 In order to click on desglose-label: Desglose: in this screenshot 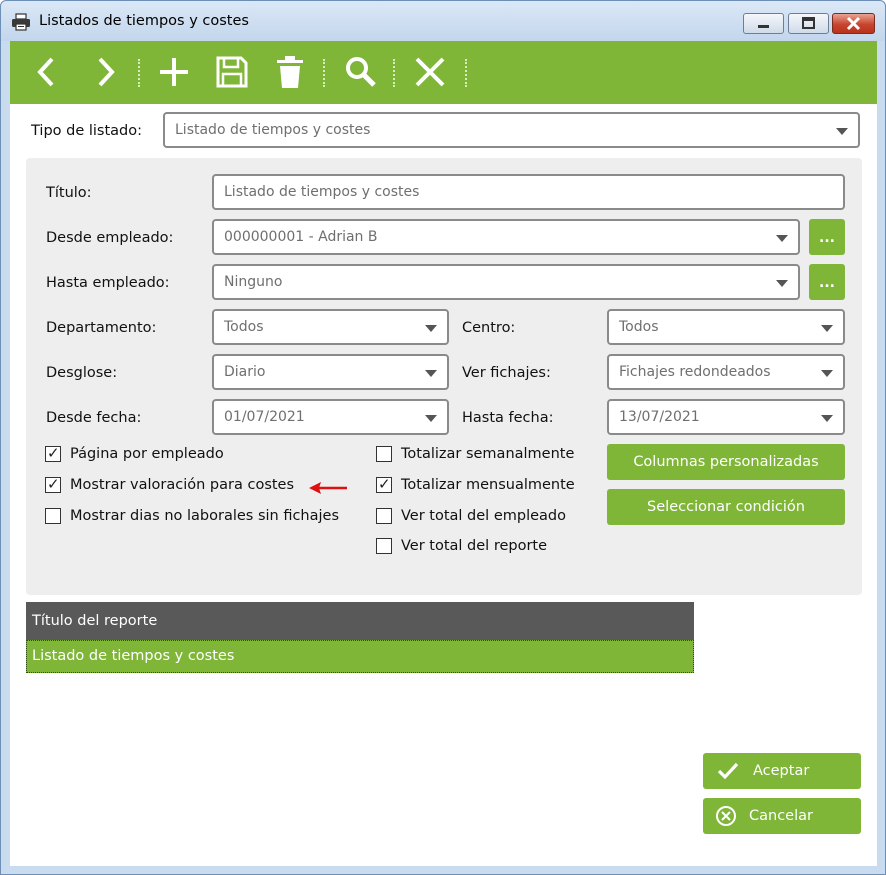, I will do `click(82, 373)`.